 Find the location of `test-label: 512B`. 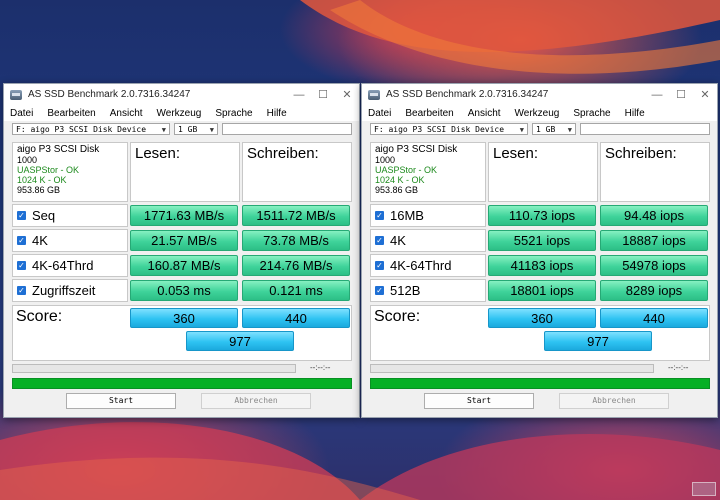

test-label: 512B is located at coordinates (405, 290).